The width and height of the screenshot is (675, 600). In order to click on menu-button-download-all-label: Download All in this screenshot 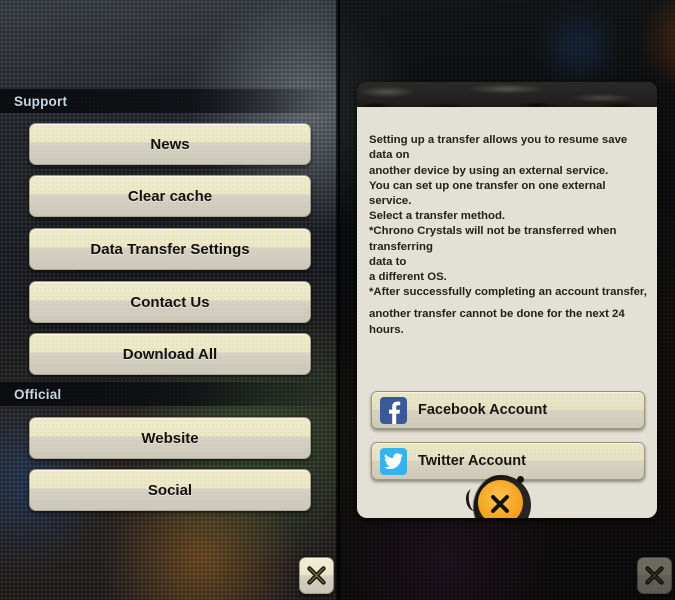, I will do `click(170, 354)`.